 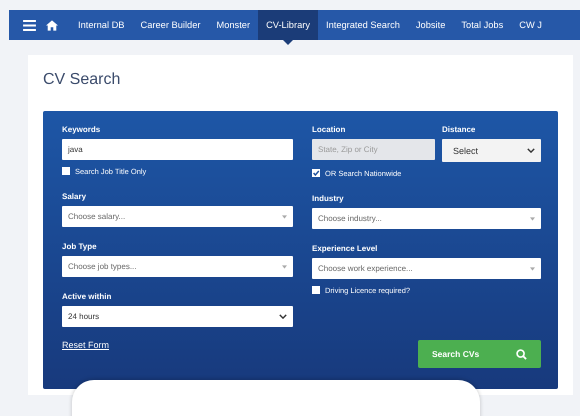 I want to click on dropdown: Select, so click(x=491, y=150).